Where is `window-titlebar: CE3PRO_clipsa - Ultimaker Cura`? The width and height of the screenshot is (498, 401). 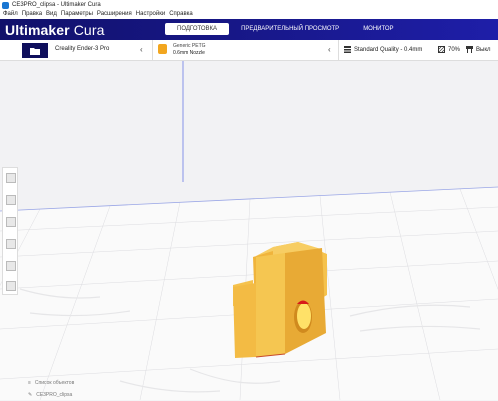 window-titlebar: CE3PRO_clipsa - Ultimaker Cura is located at coordinates (249, 5).